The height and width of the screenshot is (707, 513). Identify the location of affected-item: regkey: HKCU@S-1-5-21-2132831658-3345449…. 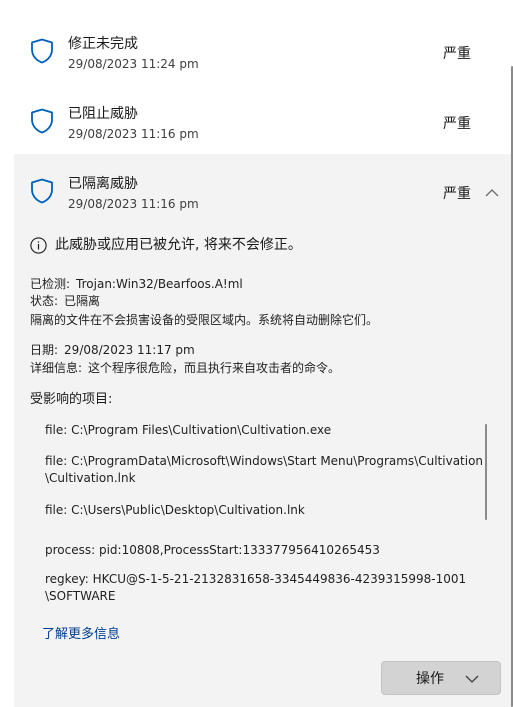
(256, 587).